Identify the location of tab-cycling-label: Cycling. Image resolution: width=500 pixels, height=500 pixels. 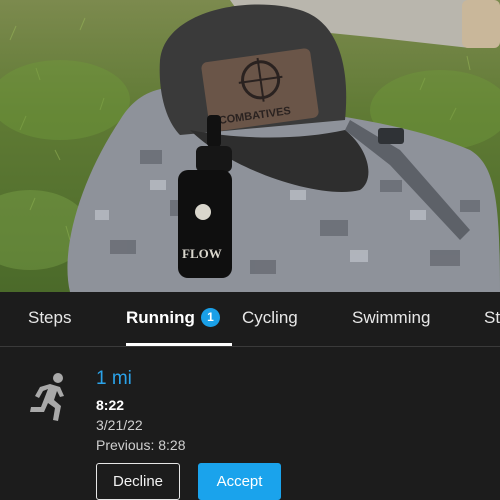
(270, 317).